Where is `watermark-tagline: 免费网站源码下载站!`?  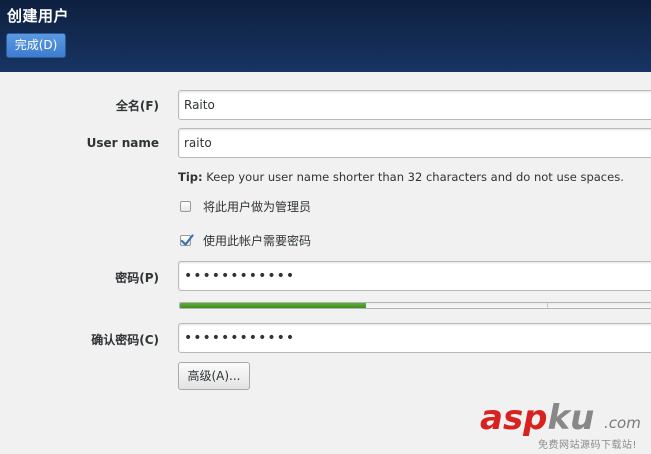
watermark-tagline: 免费网站源码下载站! is located at coordinates (588, 445).